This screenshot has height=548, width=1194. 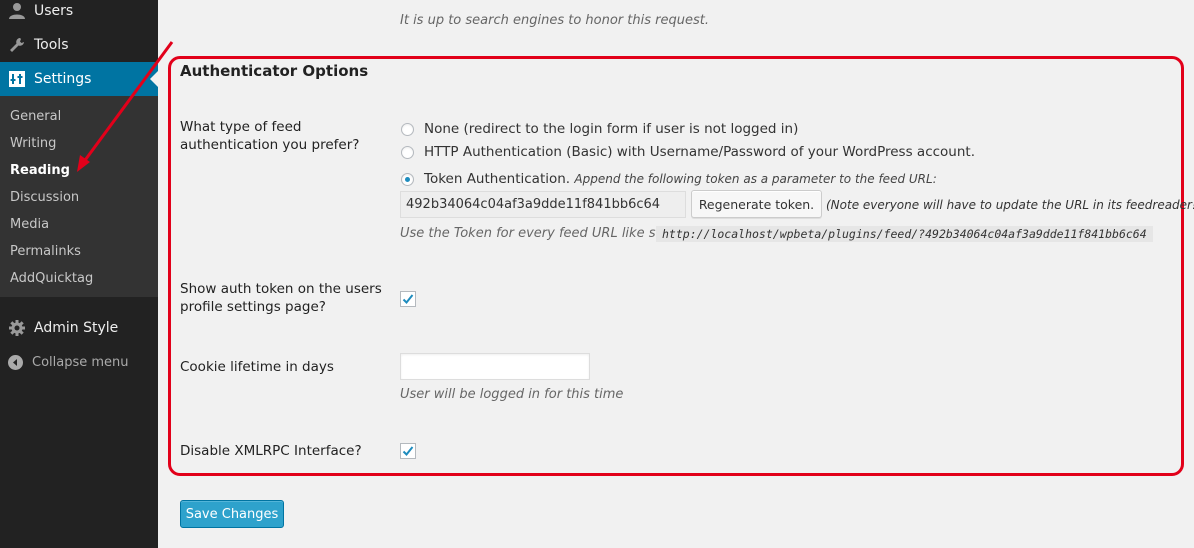 I want to click on sidebar-item-admin-style: Admin Style, so click(x=79, y=328).